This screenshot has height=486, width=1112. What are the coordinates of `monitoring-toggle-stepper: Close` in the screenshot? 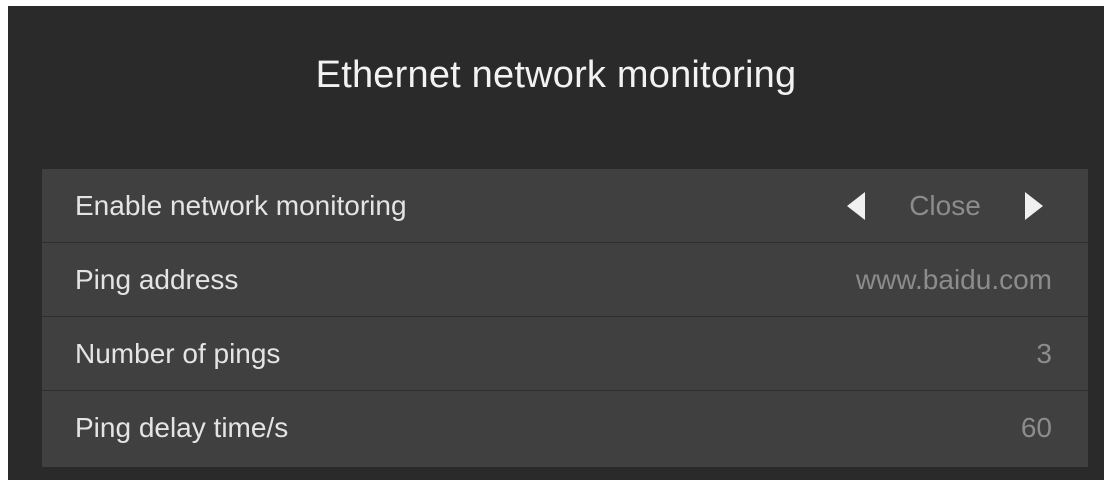 It's located at (945, 206).